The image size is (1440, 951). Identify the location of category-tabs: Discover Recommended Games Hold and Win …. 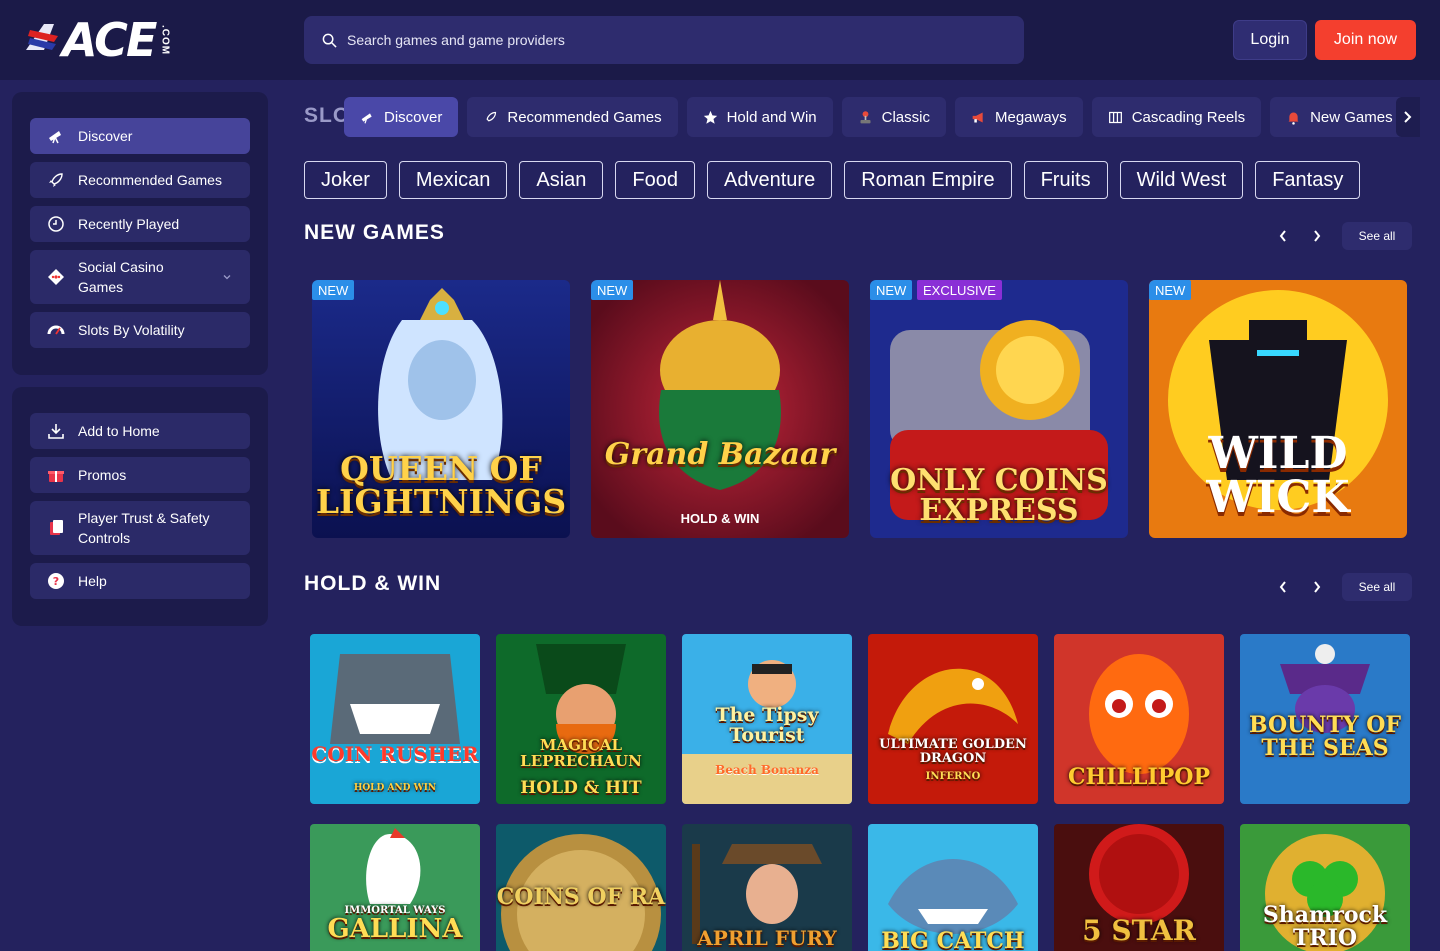
(876, 117).